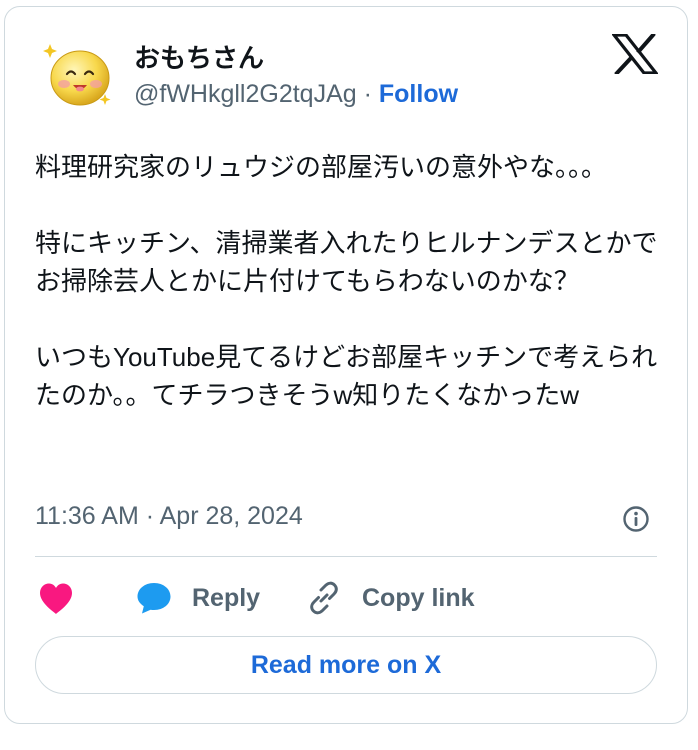 The image size is (698, 750). I want to click on author-display-name: おもちさん, so click(199, 56).